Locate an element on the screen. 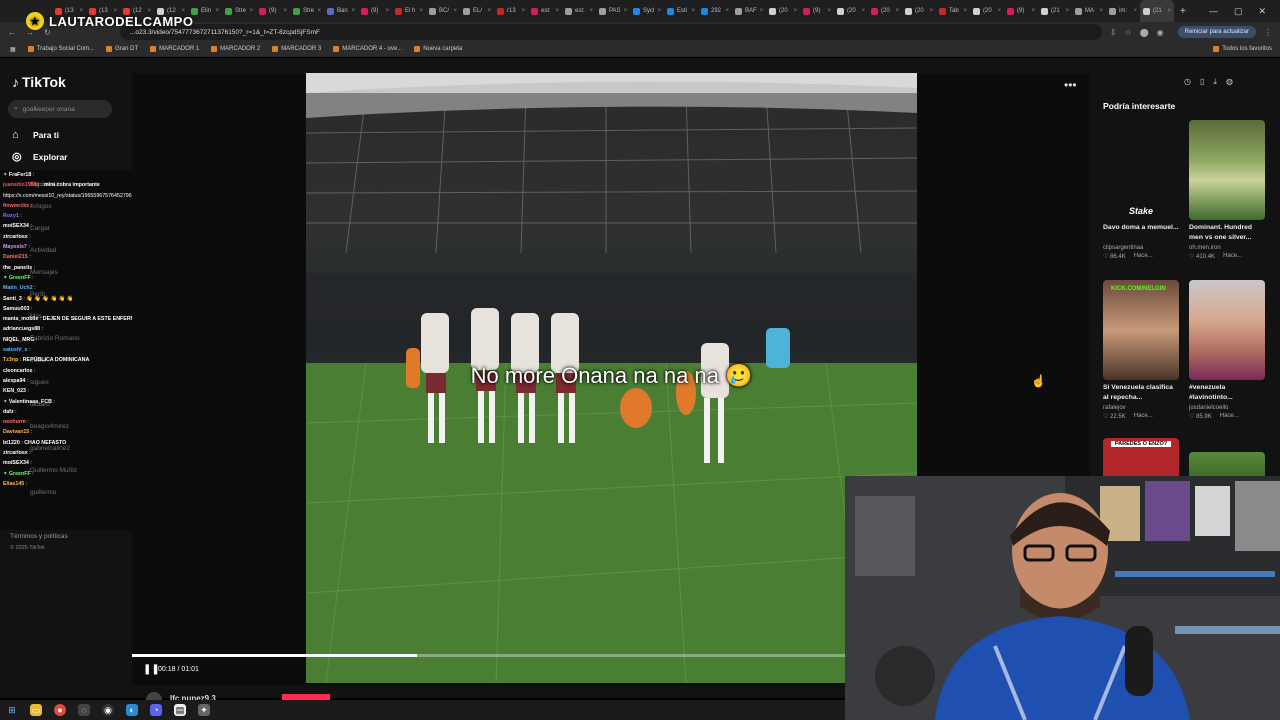  download-icon: ⤓ is located at coordinates (1215, 82).